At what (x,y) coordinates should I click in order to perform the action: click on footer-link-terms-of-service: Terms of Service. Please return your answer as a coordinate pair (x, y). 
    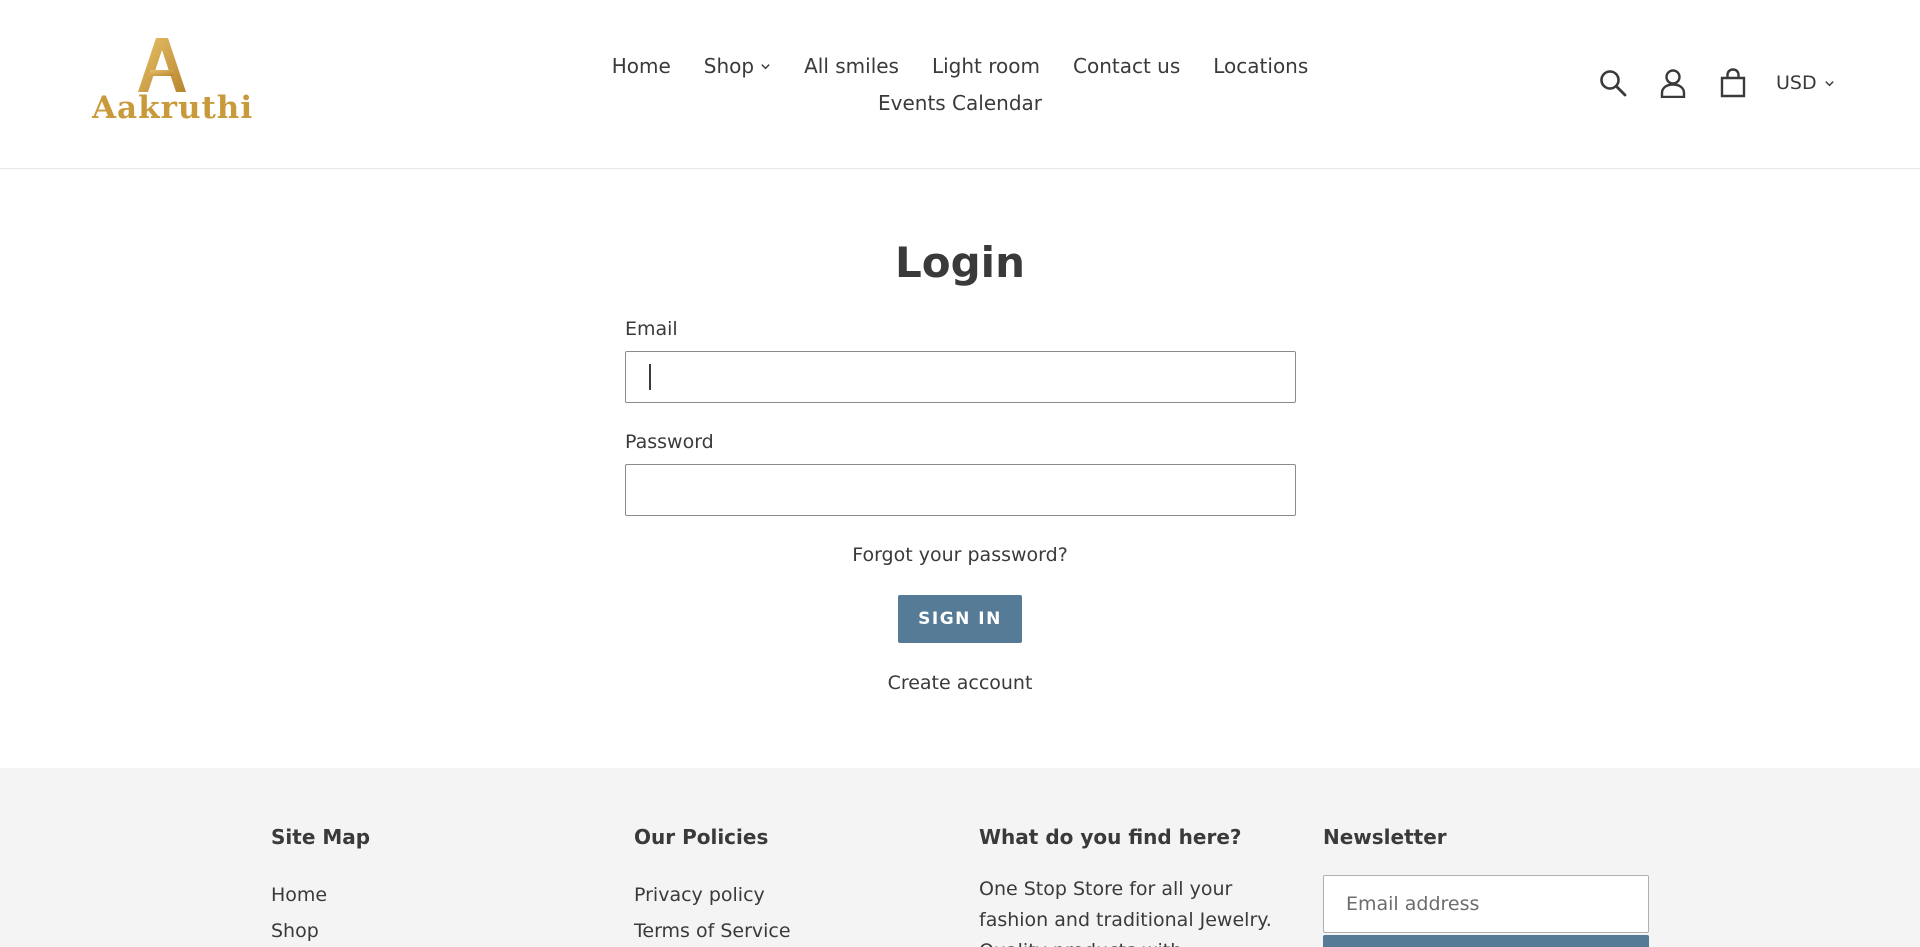
    Looking at the image, I should click on (712, 930).